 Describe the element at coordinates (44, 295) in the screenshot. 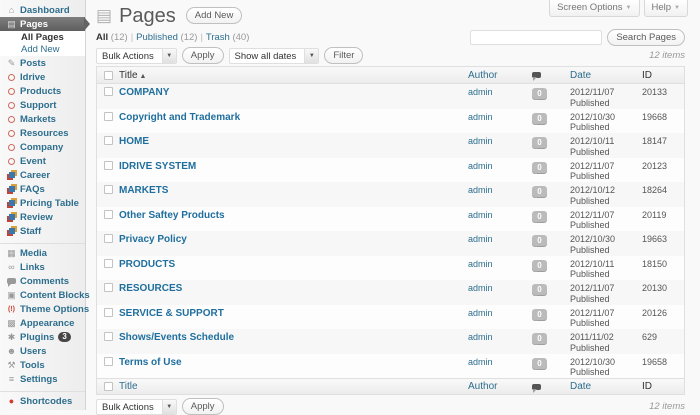

I see `sidebar-item-content-blocks: ▣ Content Blocks` at that location.